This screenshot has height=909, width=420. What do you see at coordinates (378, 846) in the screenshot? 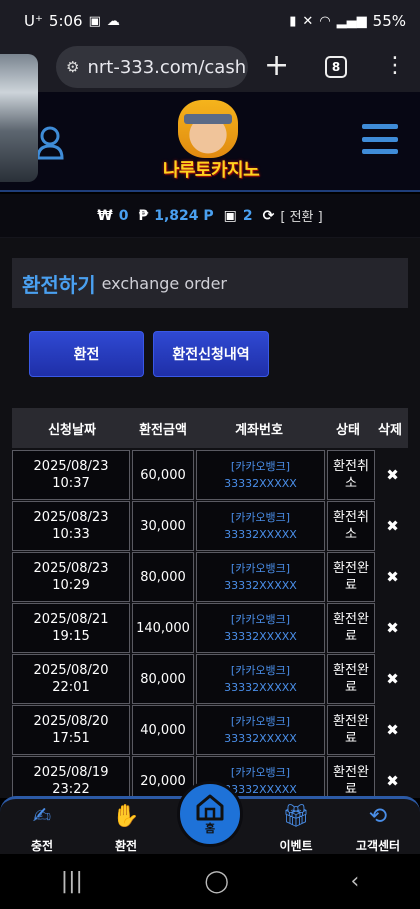
I see `nav-support-label: 고객센터` at bounding box center [378, 846].